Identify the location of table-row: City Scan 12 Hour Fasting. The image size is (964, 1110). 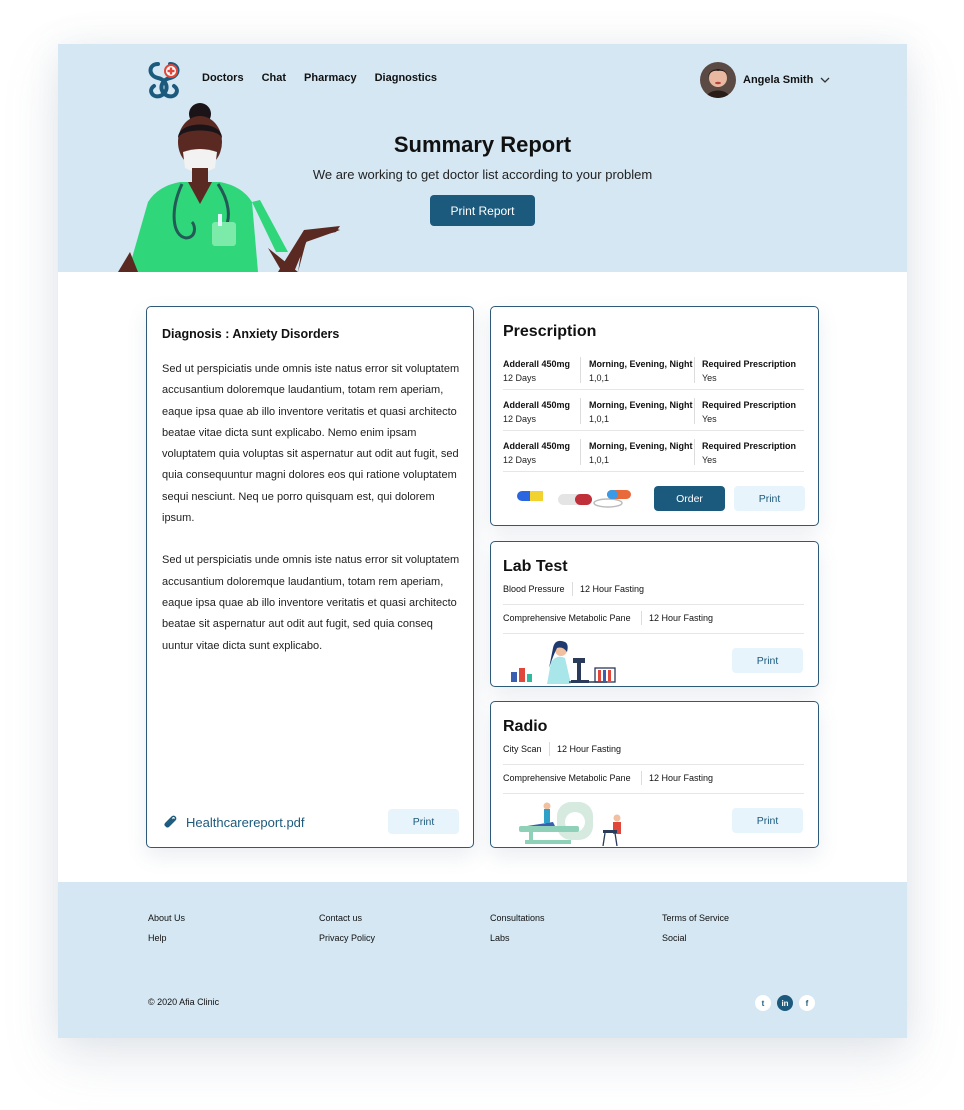
(653, 750).